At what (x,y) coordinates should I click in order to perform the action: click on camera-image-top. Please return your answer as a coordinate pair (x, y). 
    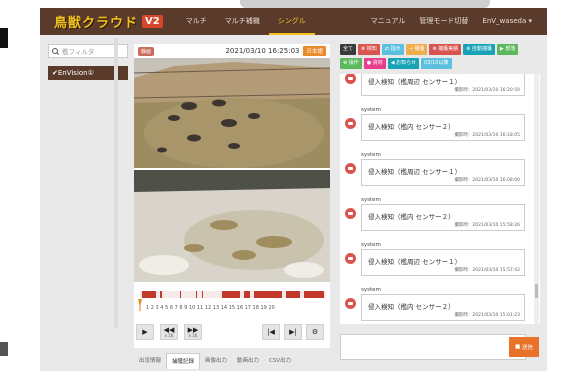
    Looking at the image, I should click on (232, 113).